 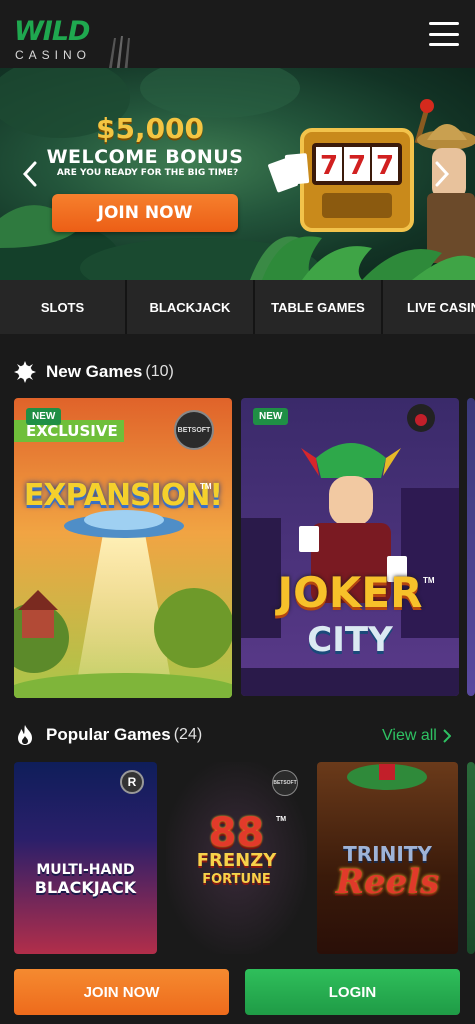 I want to click on carousel-prev-arrow-icon, so click(x=30, y=174).